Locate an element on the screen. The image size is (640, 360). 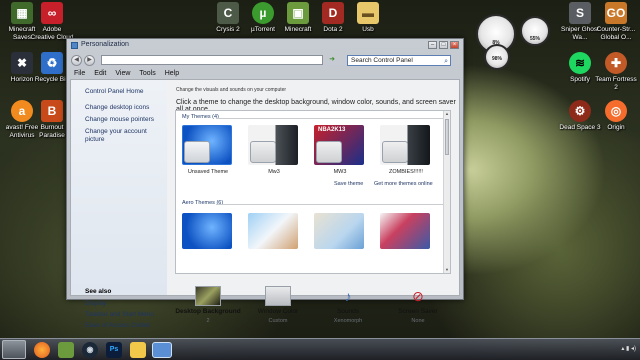
sounds-icon: ♪ is located at coordinates (348, 296).